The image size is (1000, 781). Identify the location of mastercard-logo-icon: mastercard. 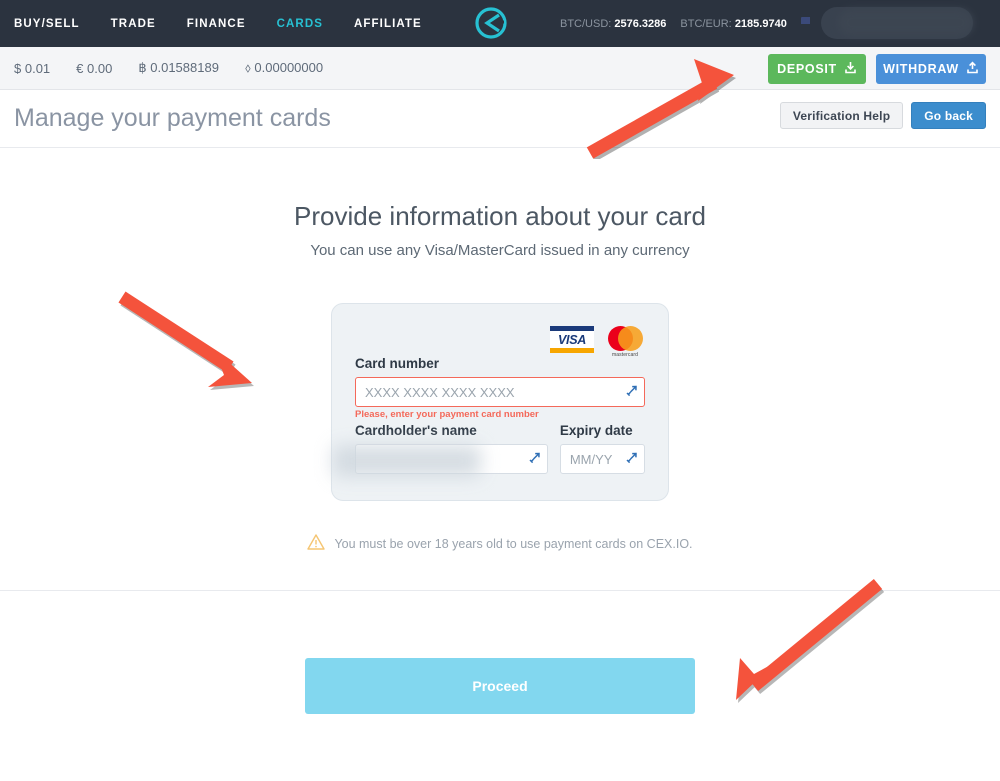
(625, 342).